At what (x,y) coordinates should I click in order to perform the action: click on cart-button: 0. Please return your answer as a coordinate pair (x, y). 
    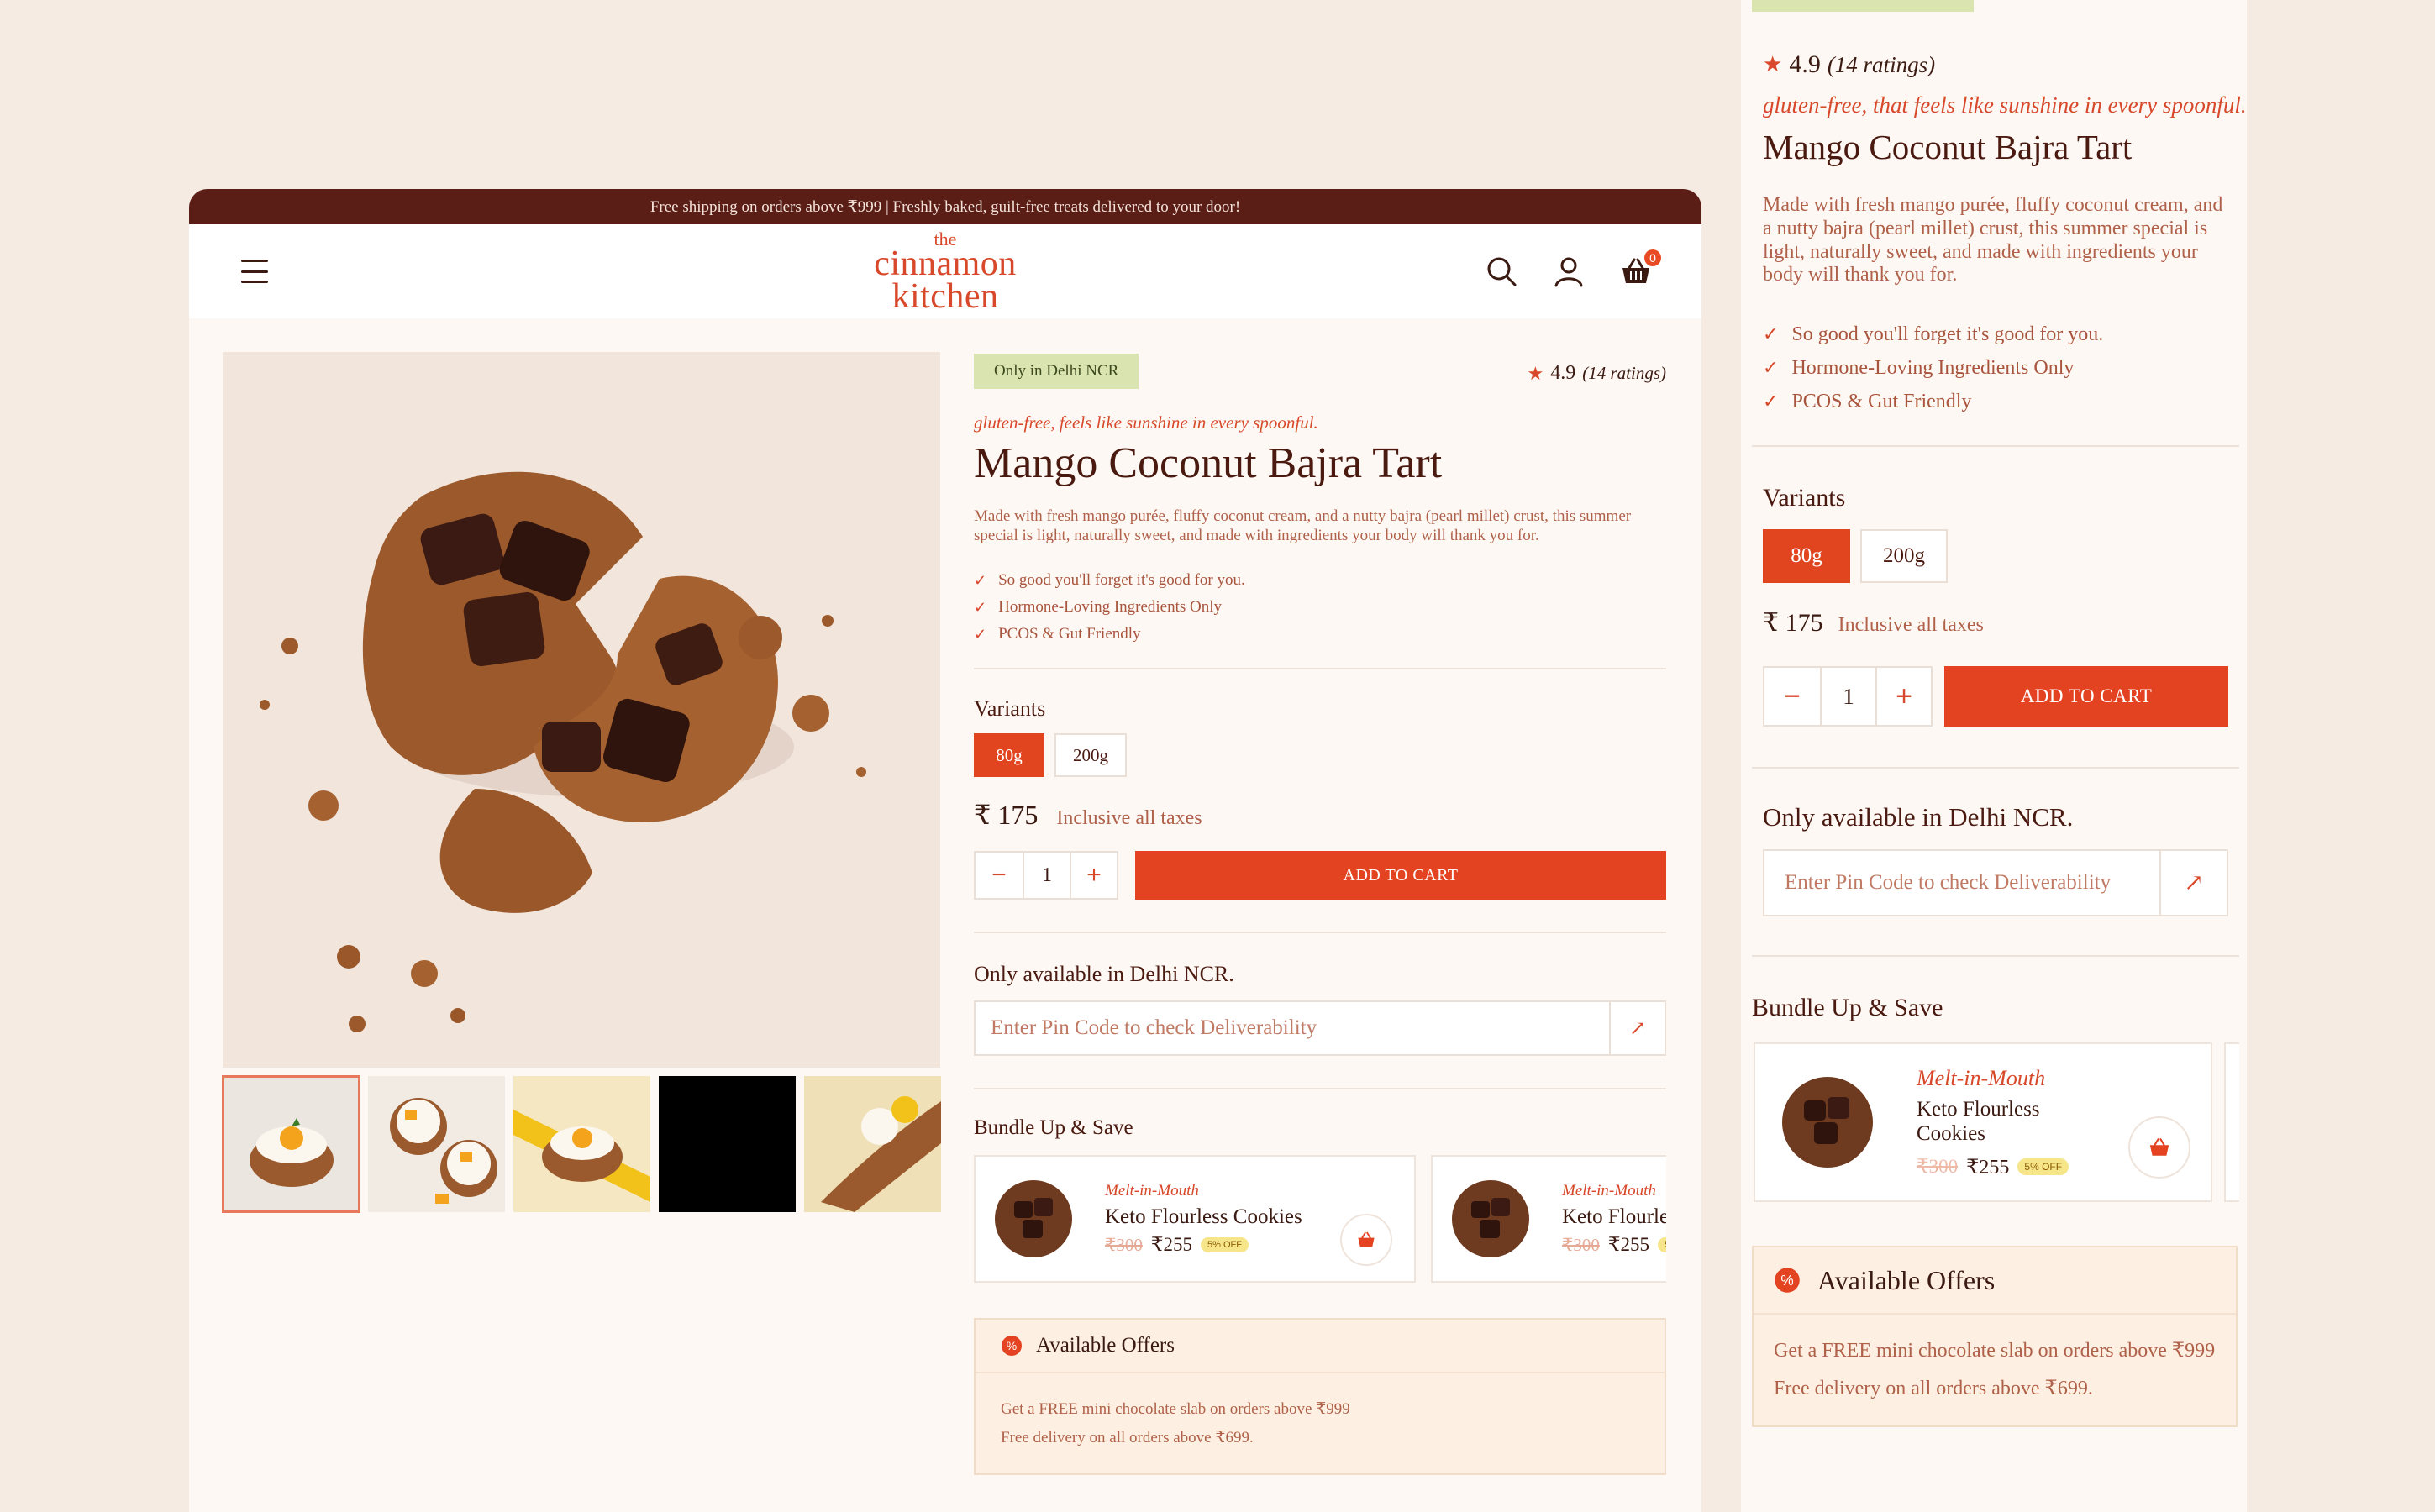
    Looking at the image, I should click on (1640, 268).